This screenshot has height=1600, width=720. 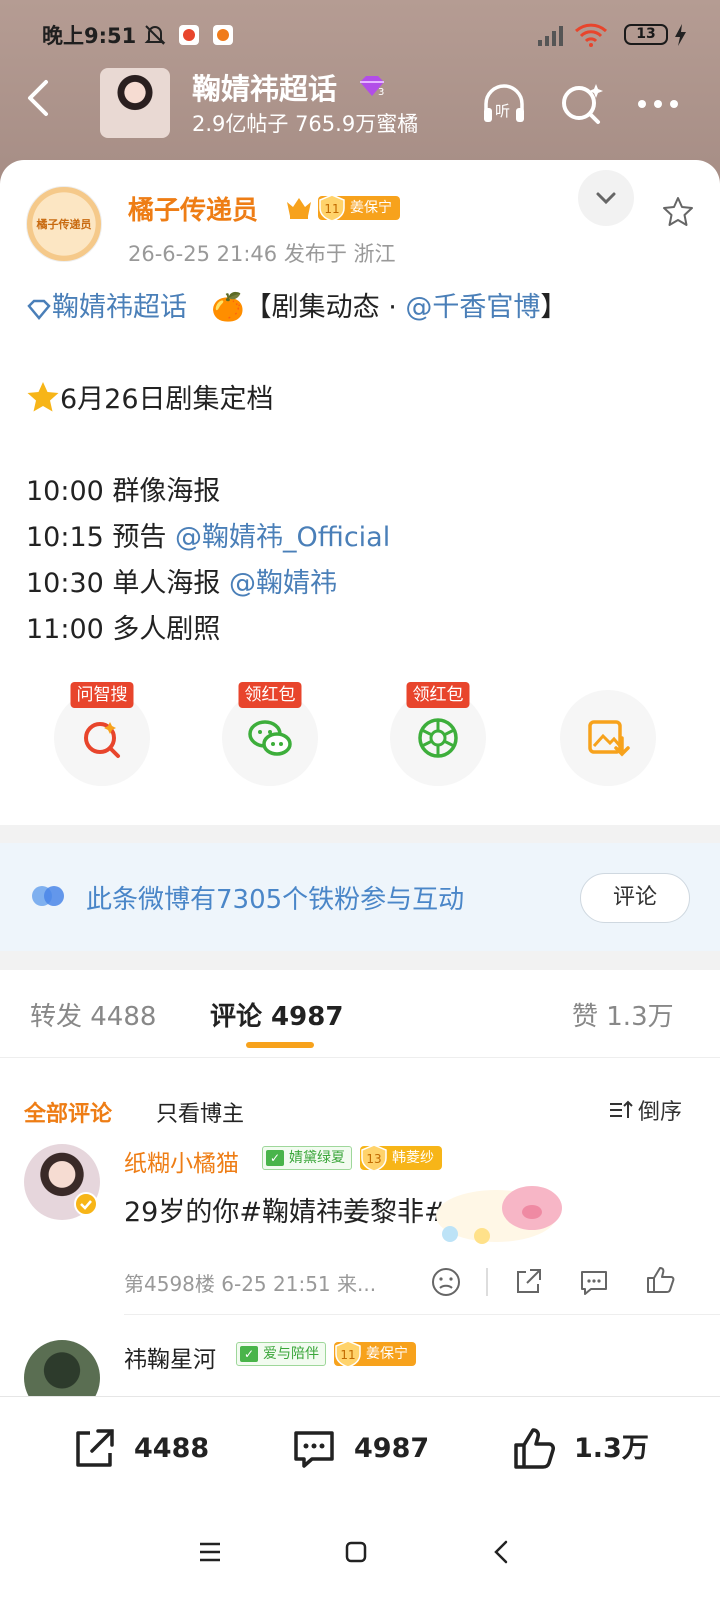 I want to click on save-image-icon, so click(x=609, y=738).